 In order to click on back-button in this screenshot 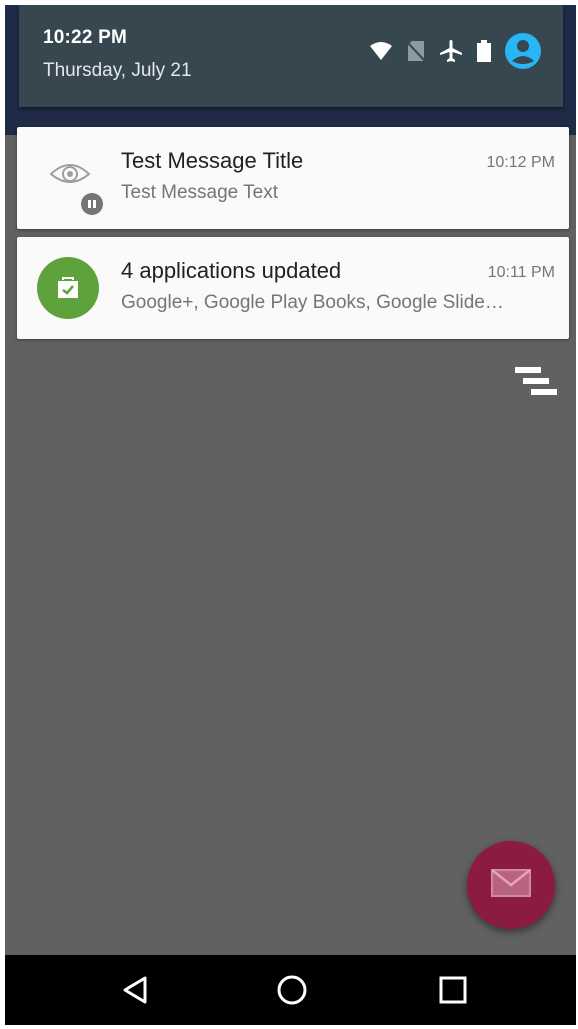, I will do `click(135, 992)`.